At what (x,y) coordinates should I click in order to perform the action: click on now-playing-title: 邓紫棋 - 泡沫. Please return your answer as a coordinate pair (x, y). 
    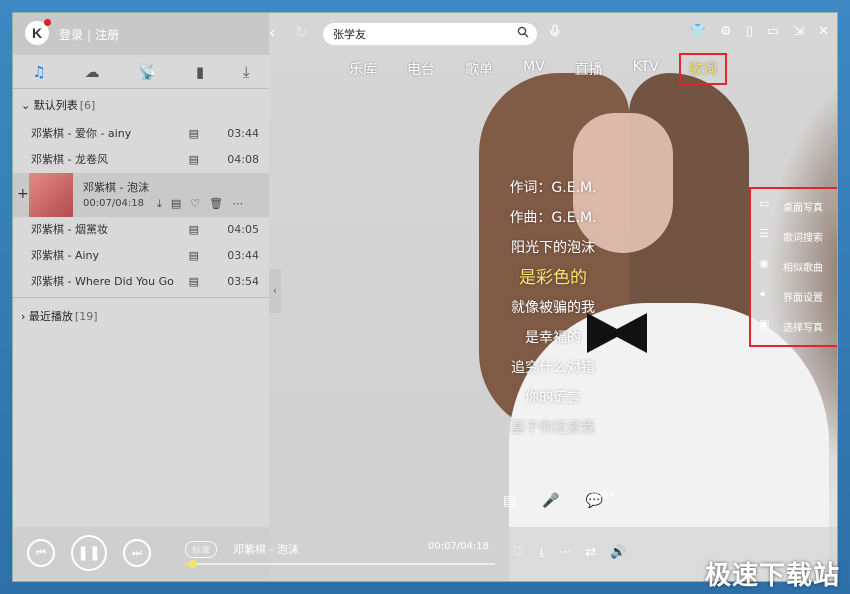
    Looking at the image, I should click on (266, 549).